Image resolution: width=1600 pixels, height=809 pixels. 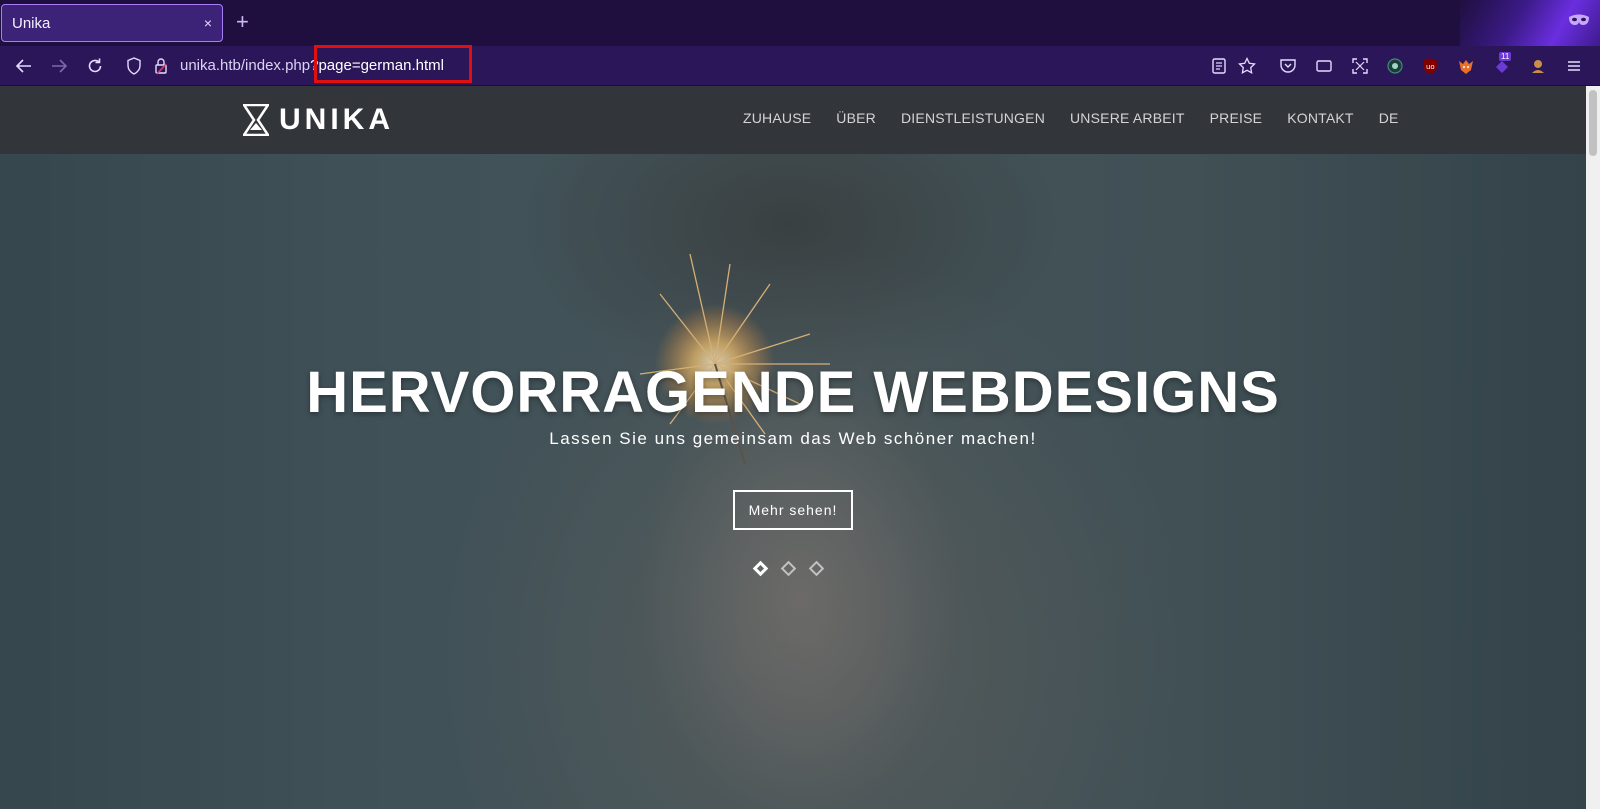 What do you see at coordinates (377, 65) in the screenshot?
I see `url-query: ?page=german.html` at bounding box center [377, 65].